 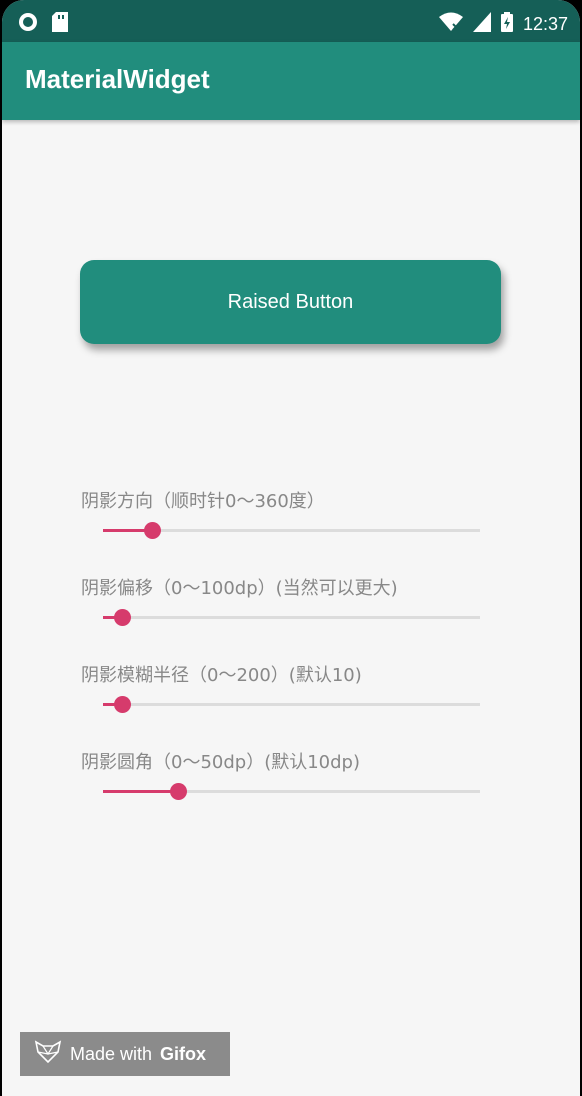 I want to click on gifox-watermark: Made with Gifox, so click(x=125, y=1054).